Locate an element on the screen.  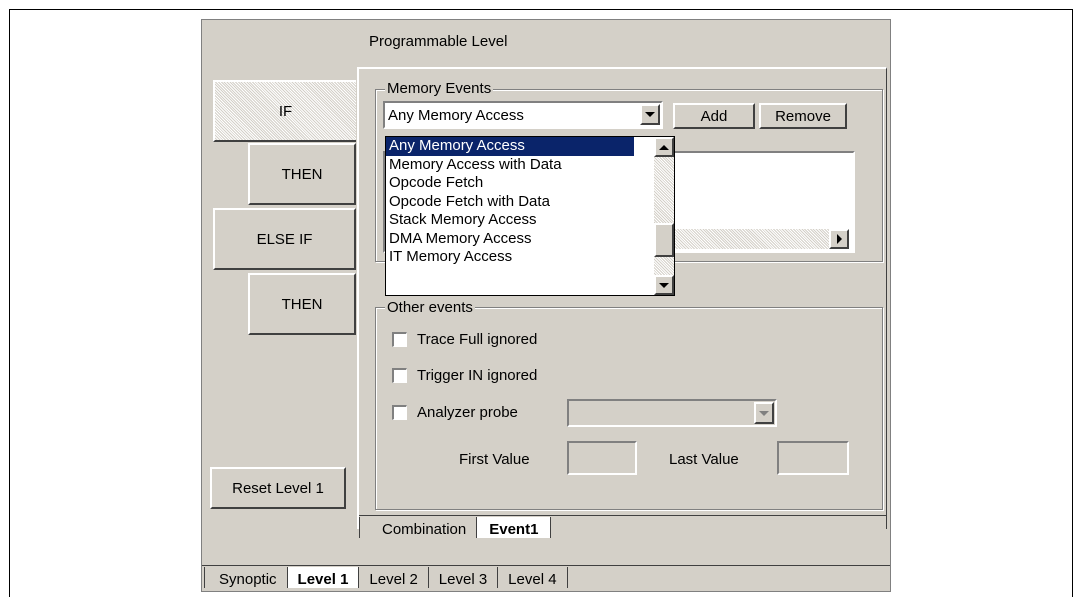
scroll-right-icon is located at coordinates (839, 239).